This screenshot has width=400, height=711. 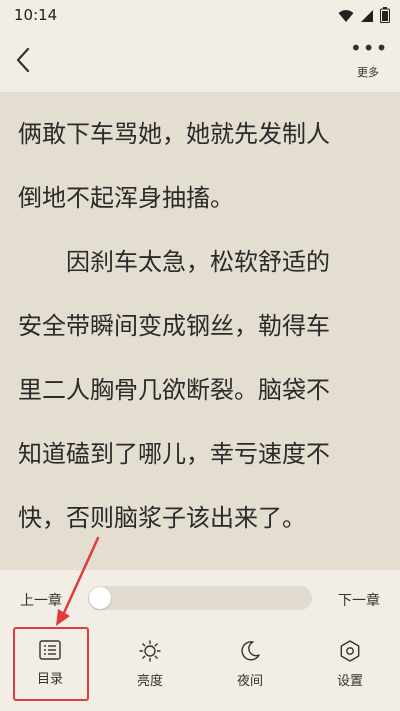 I want to click on prev-chapter-button: 上一章, so click(x=41, y=600).